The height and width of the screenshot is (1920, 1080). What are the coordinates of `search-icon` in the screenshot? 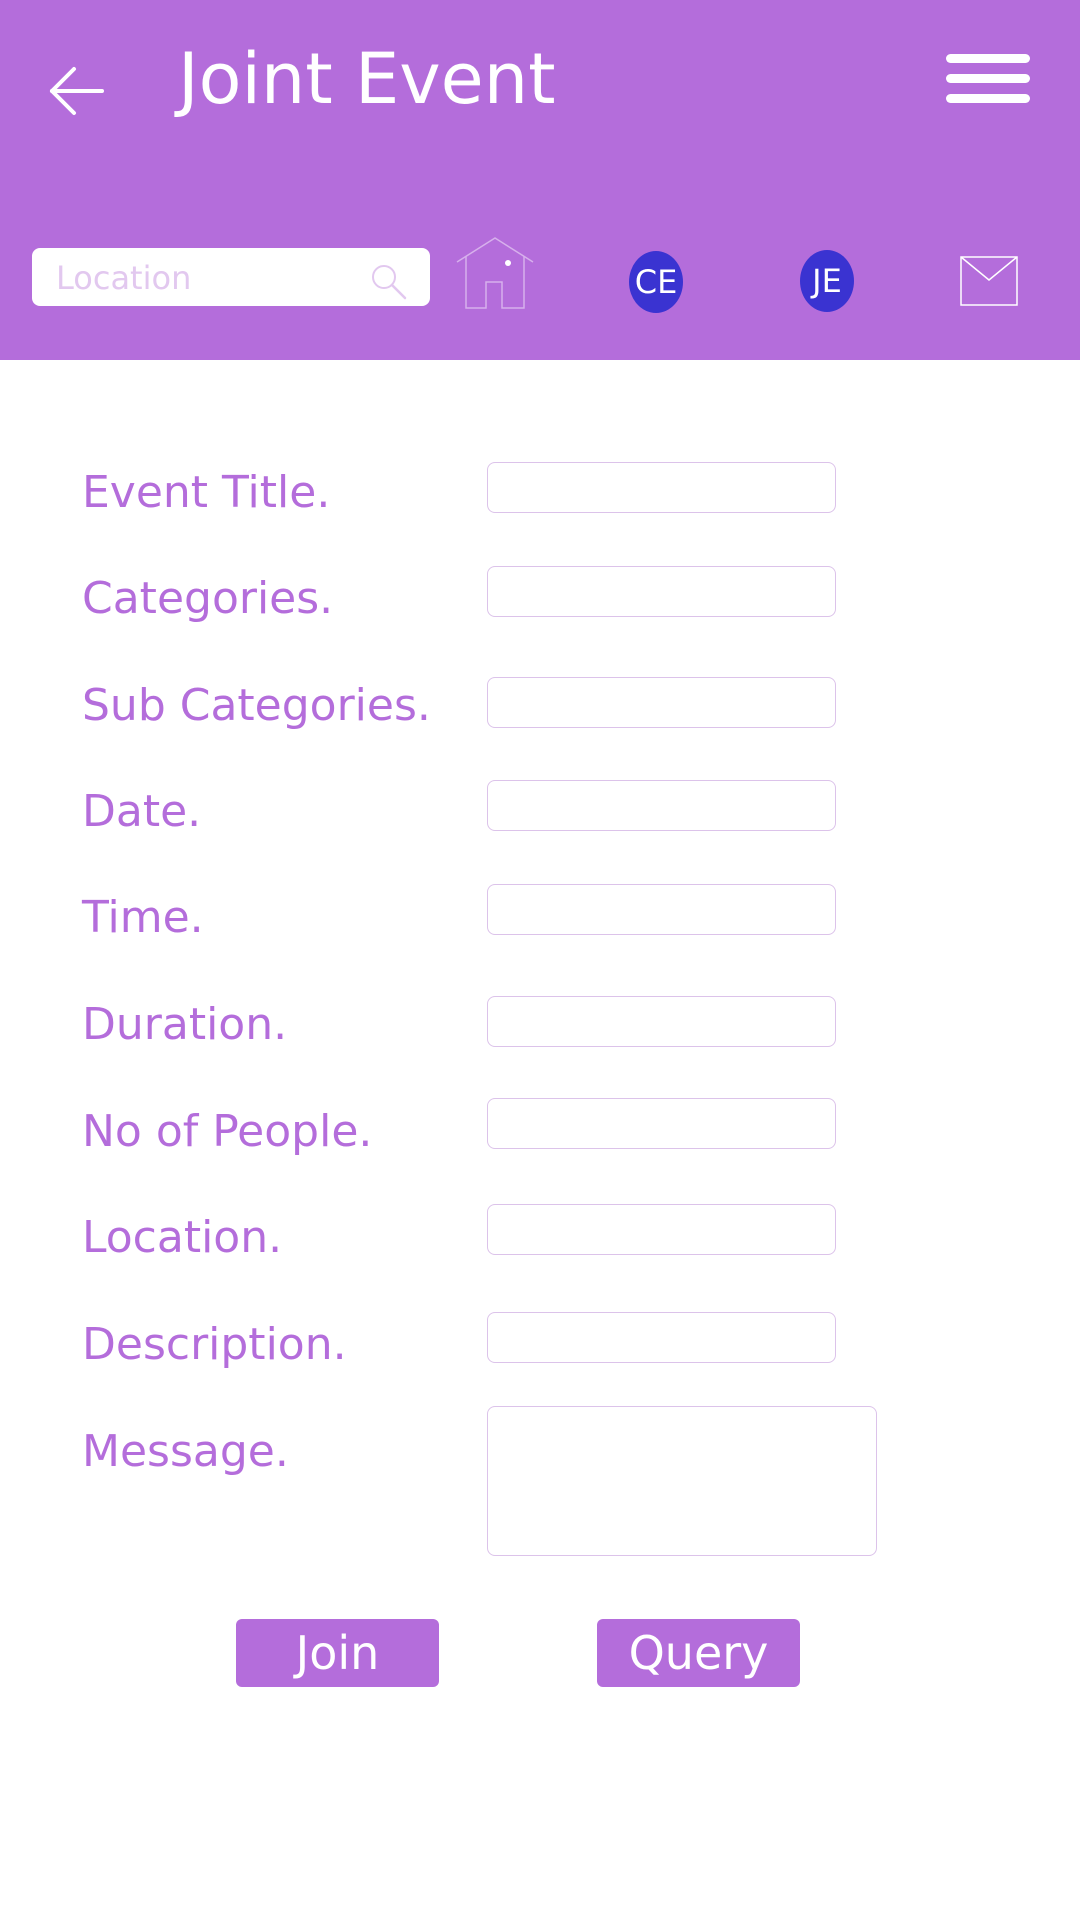 It's located at (388, 281).